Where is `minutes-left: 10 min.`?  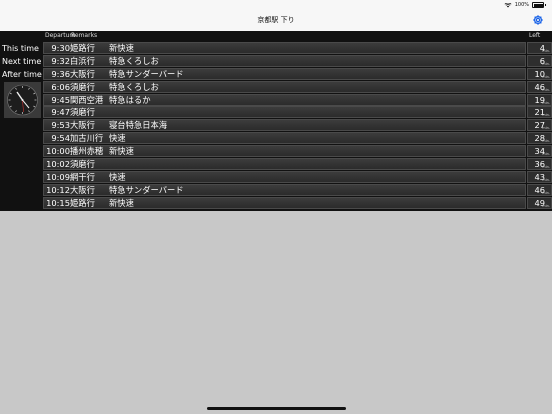 minutes-left: 10 min. is located at coordinates (539, 73).